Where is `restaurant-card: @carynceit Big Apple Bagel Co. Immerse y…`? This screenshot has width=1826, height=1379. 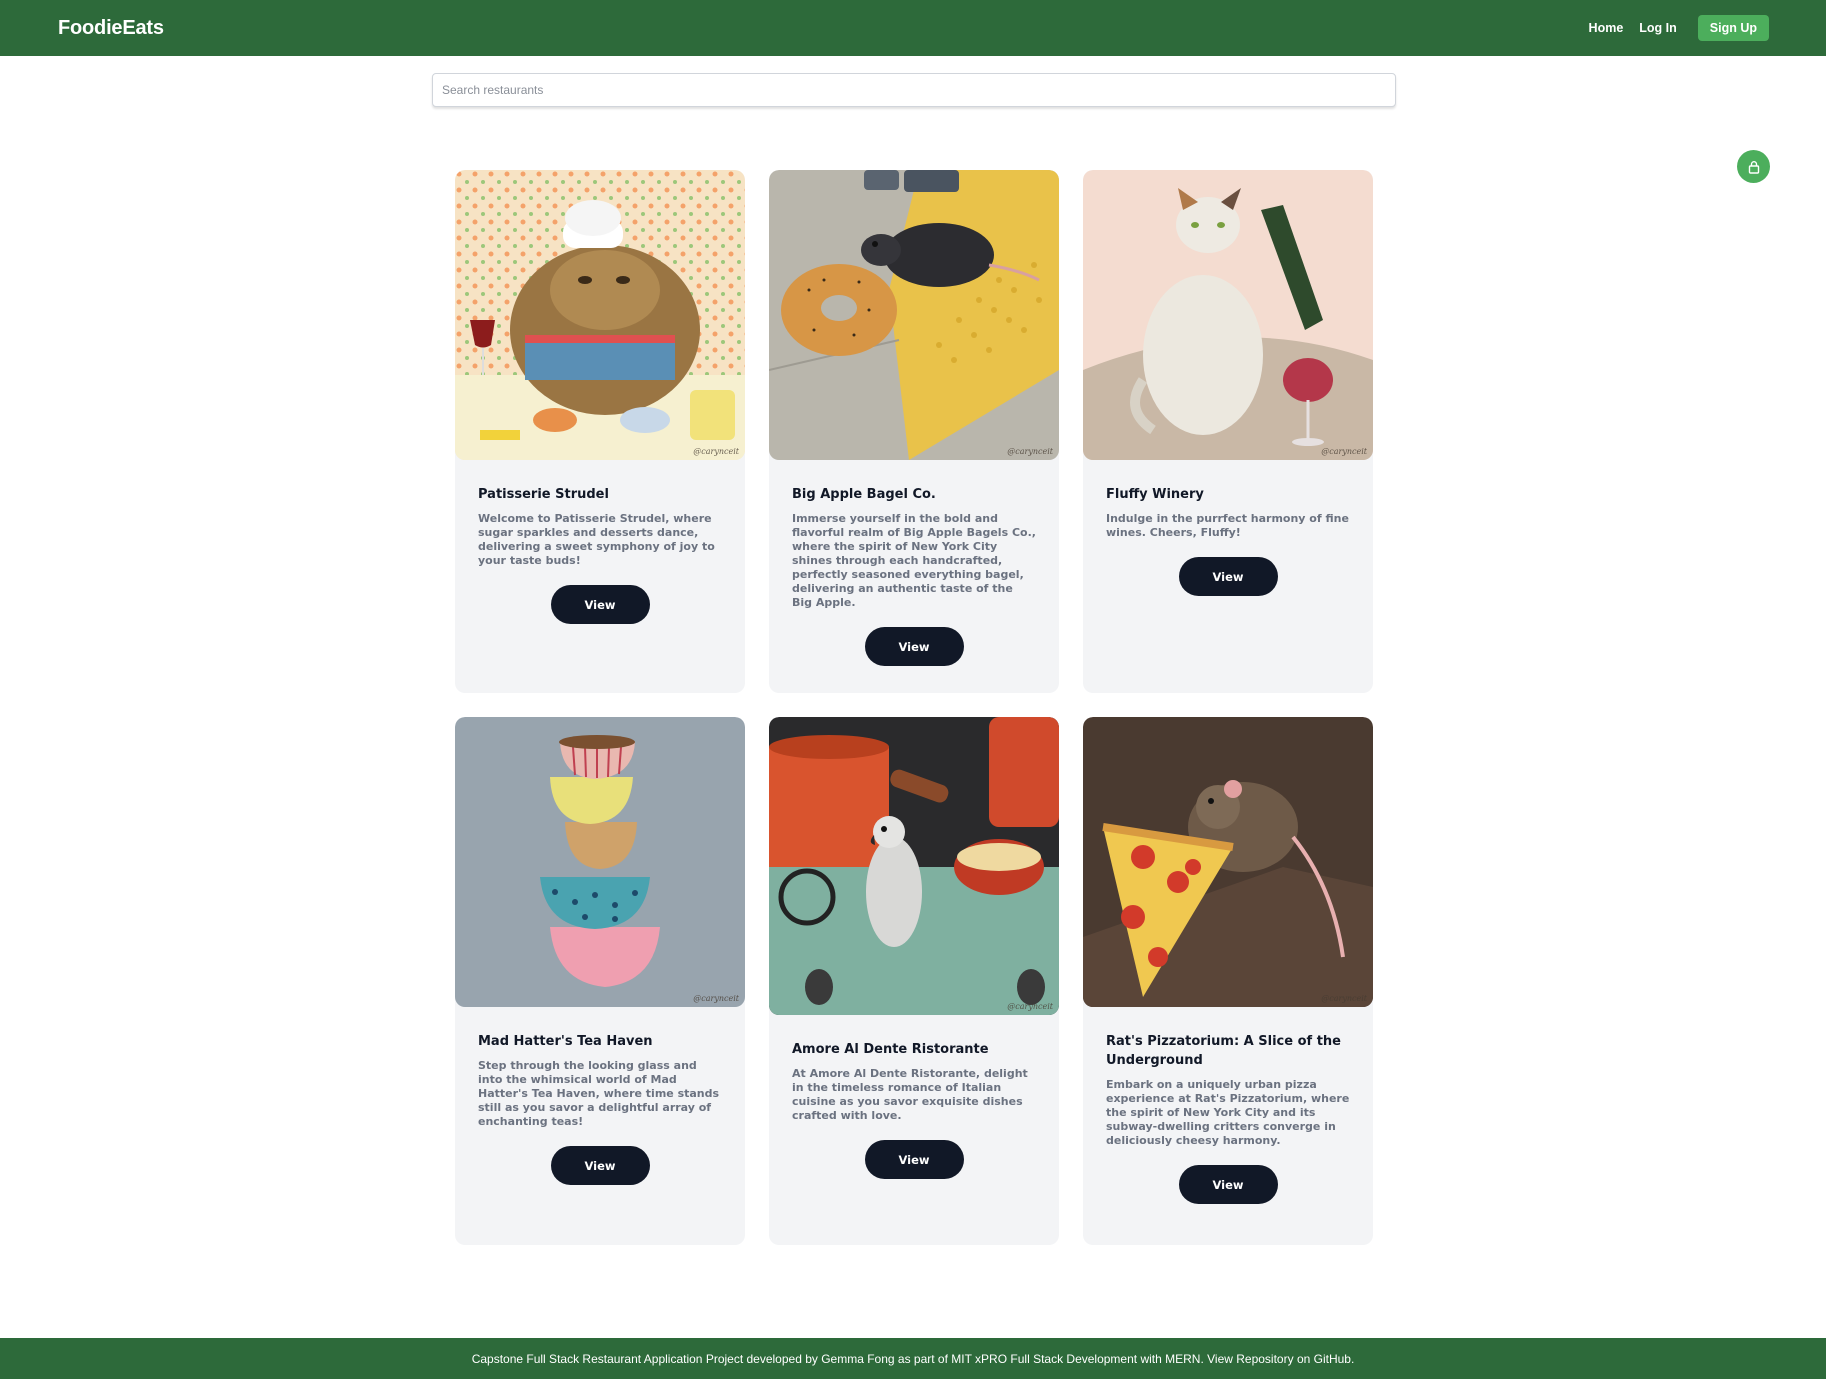
restaurant-card: @carynceit Big Apple Bagel Co. Immerse y… is located at coordinates (914, 431).